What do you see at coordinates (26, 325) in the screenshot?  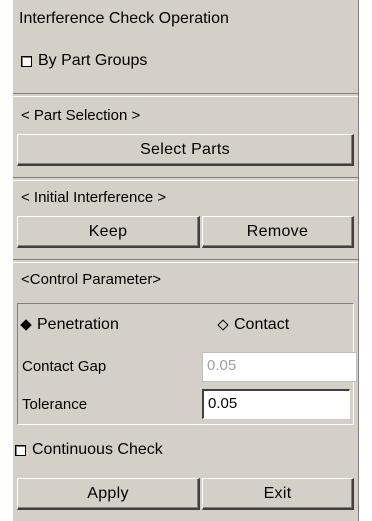 I see `radio-selected-icon` at bounding box center [26, 325].